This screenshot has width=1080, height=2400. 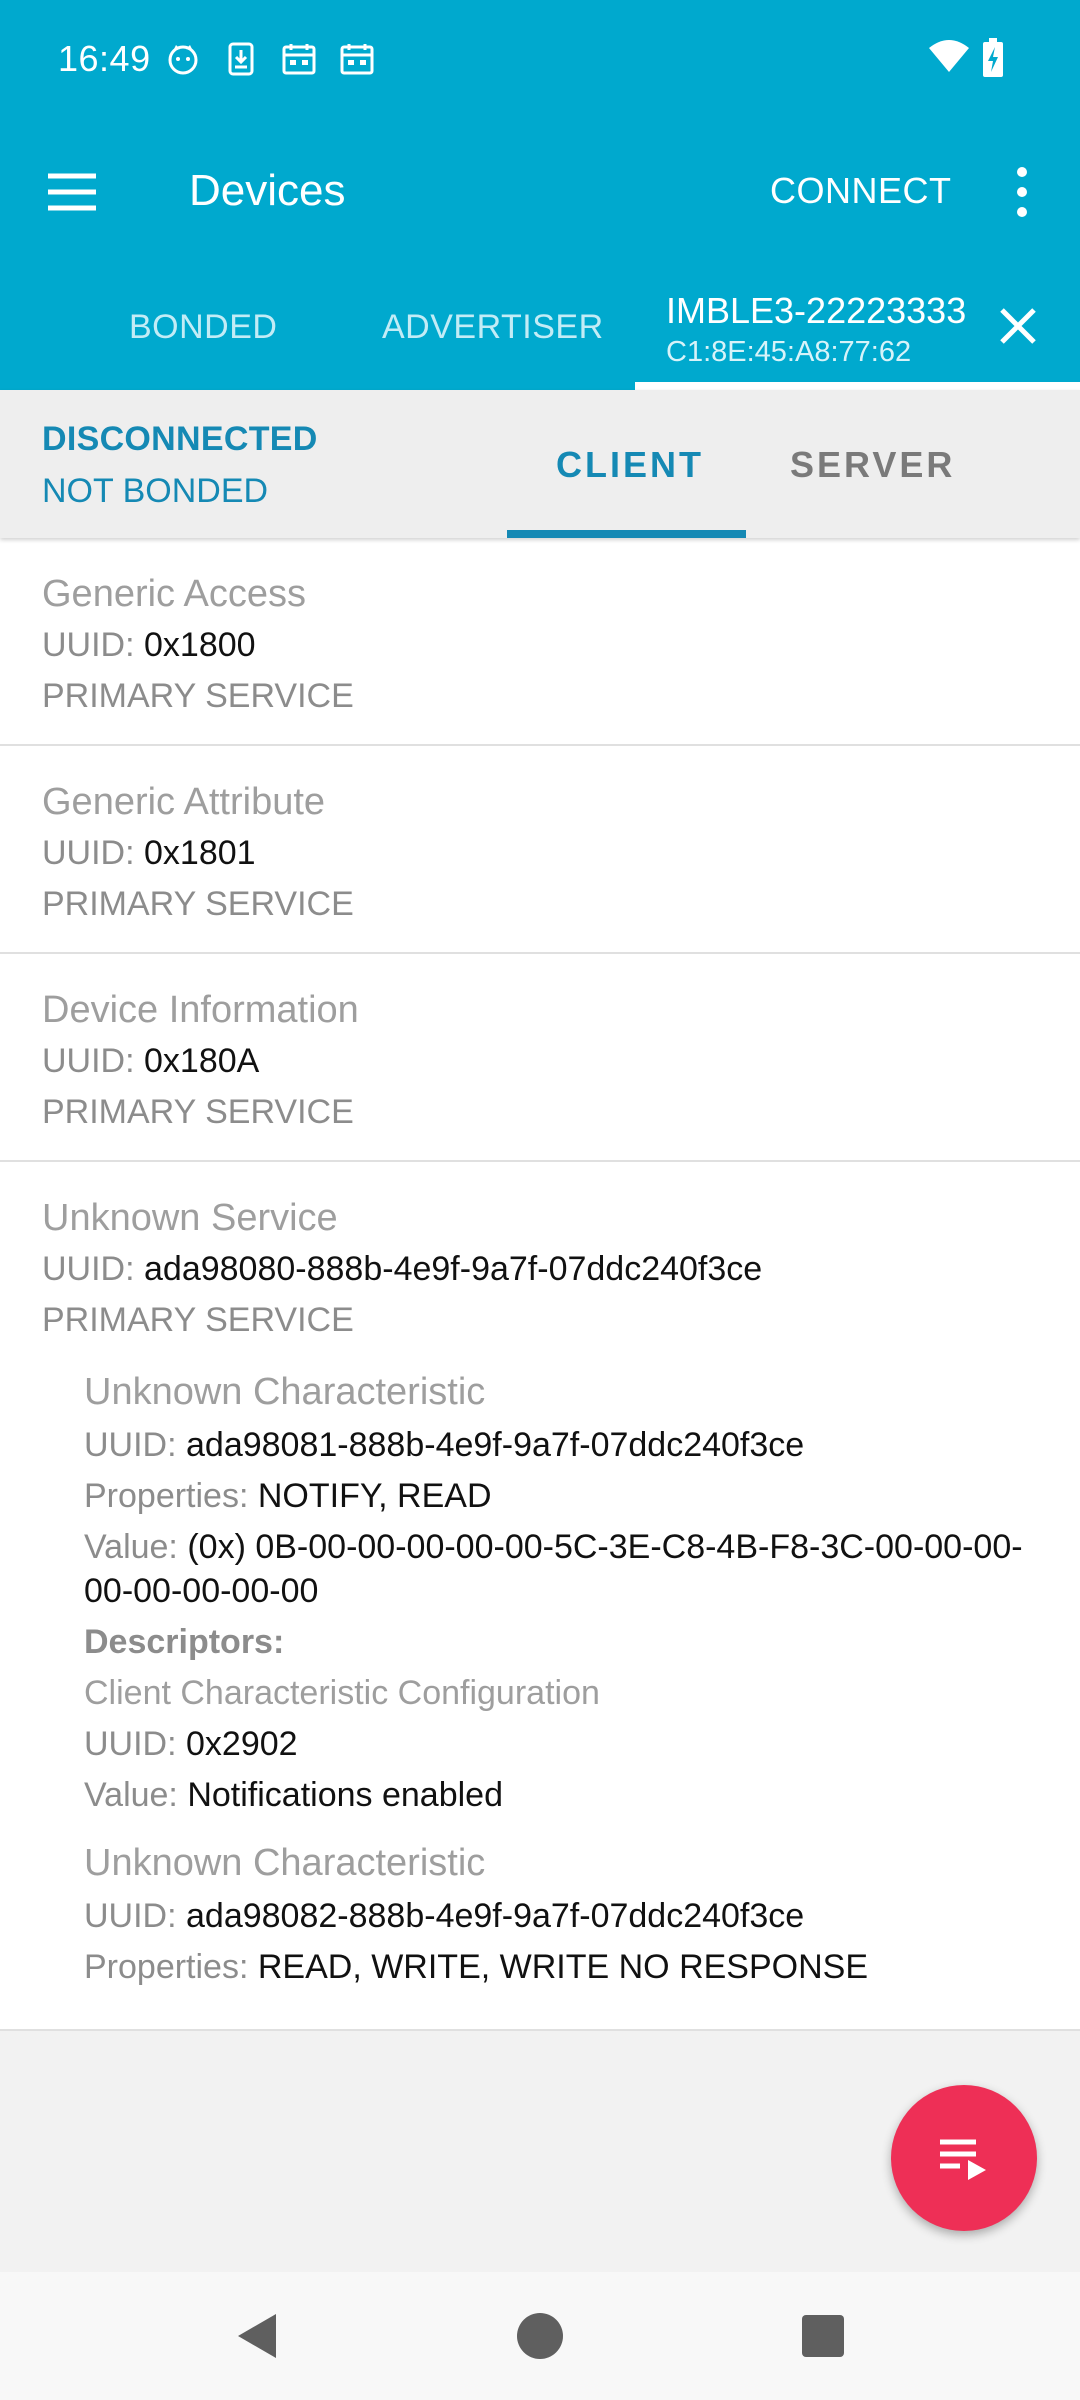 What do you see at coordinates (872, 465) in the screenshot?
I see `tab-server: SERVER` at bounding box center [872, 465].